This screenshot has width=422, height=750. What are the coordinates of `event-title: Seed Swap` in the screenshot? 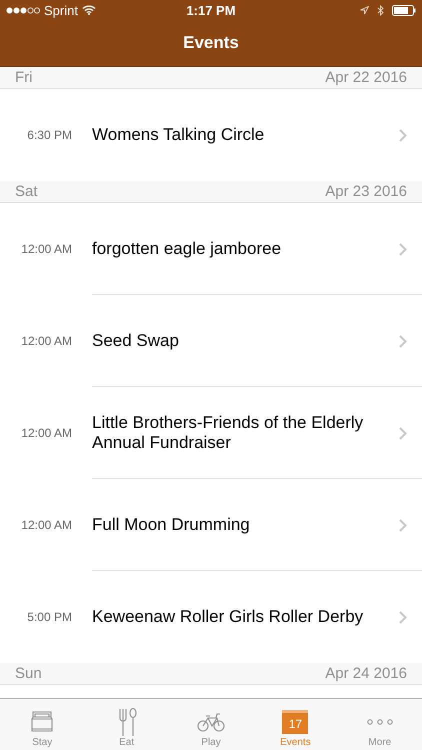 It's located at (136, 341).